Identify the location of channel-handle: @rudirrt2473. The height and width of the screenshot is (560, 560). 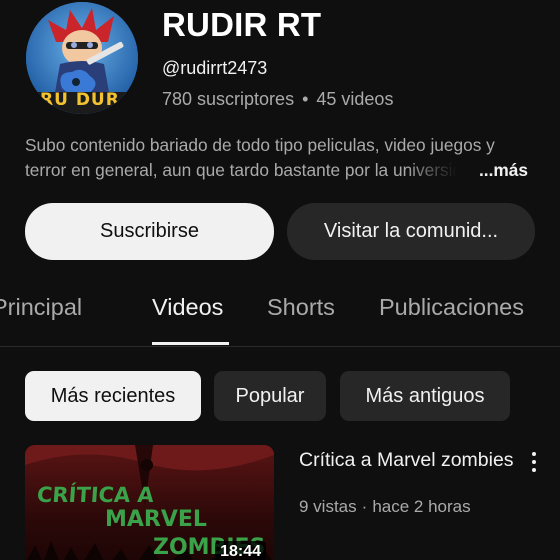
(215, 68).